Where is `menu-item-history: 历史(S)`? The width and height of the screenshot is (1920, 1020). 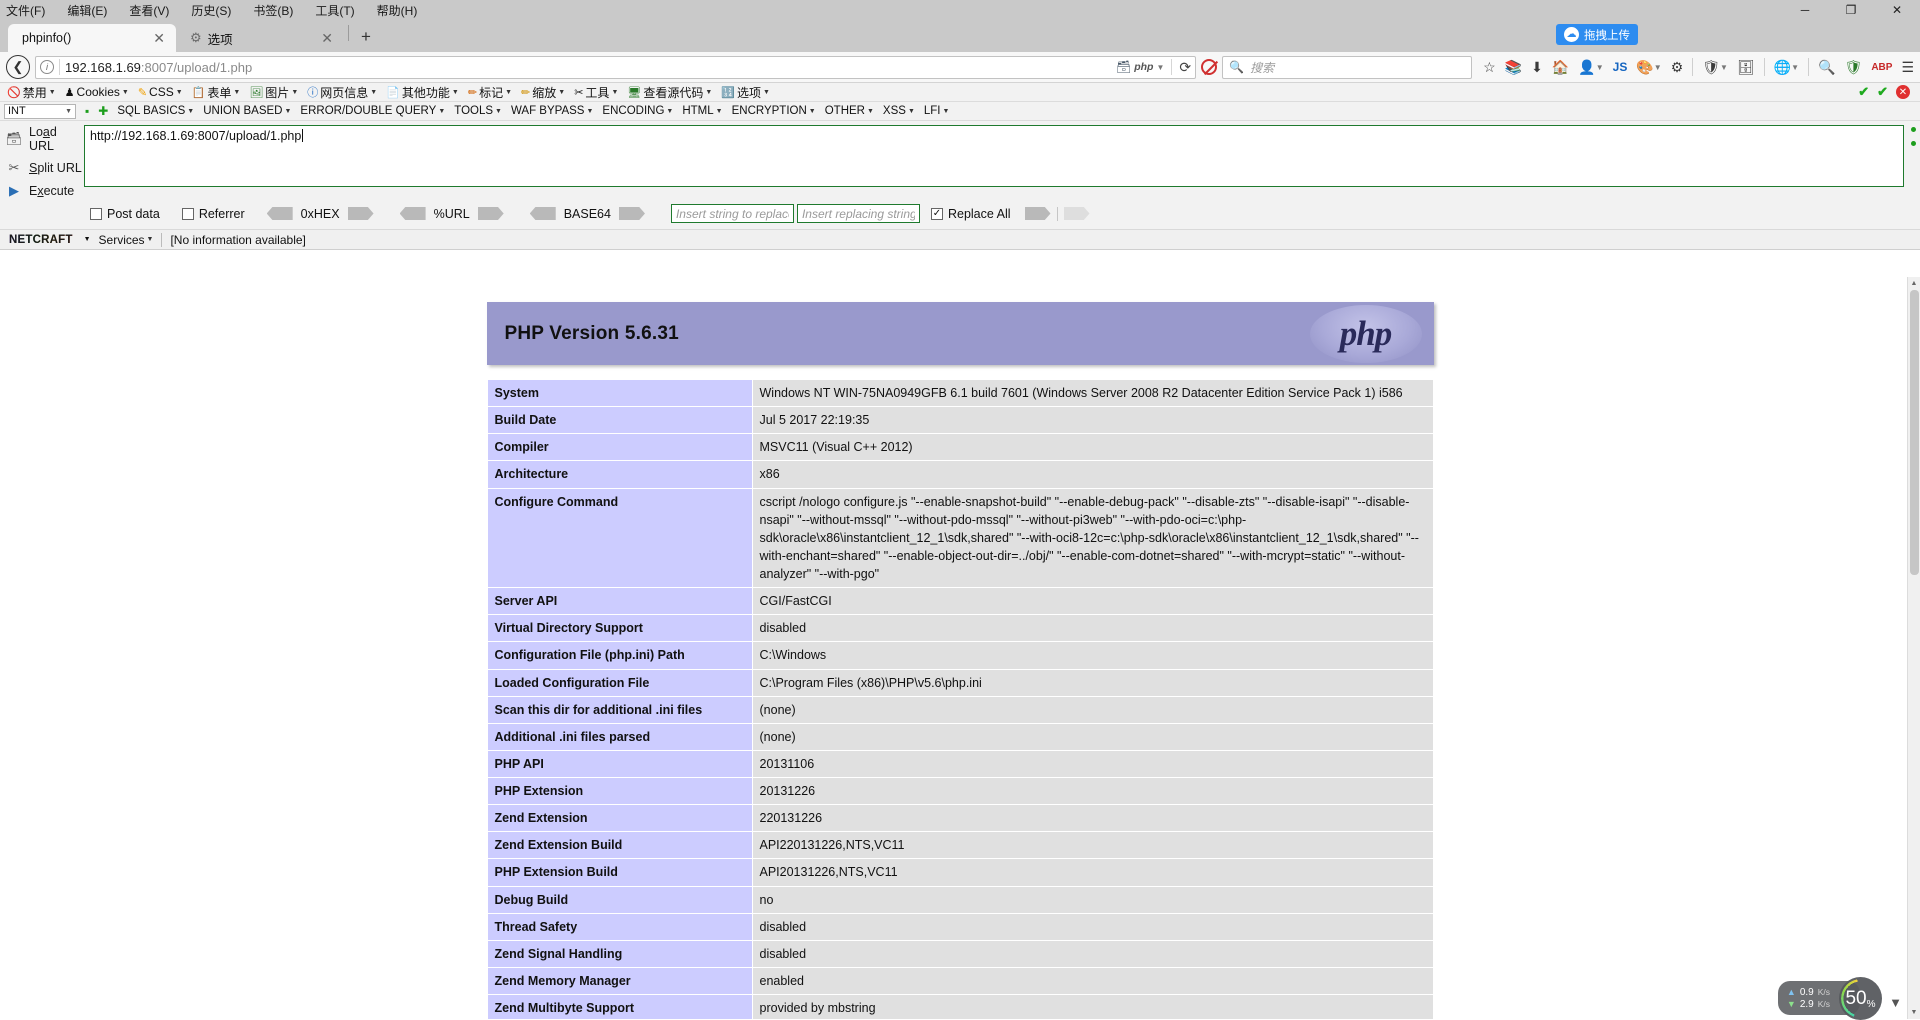 menu-item-history: 历史(S) is located at coordinates (211, 10).